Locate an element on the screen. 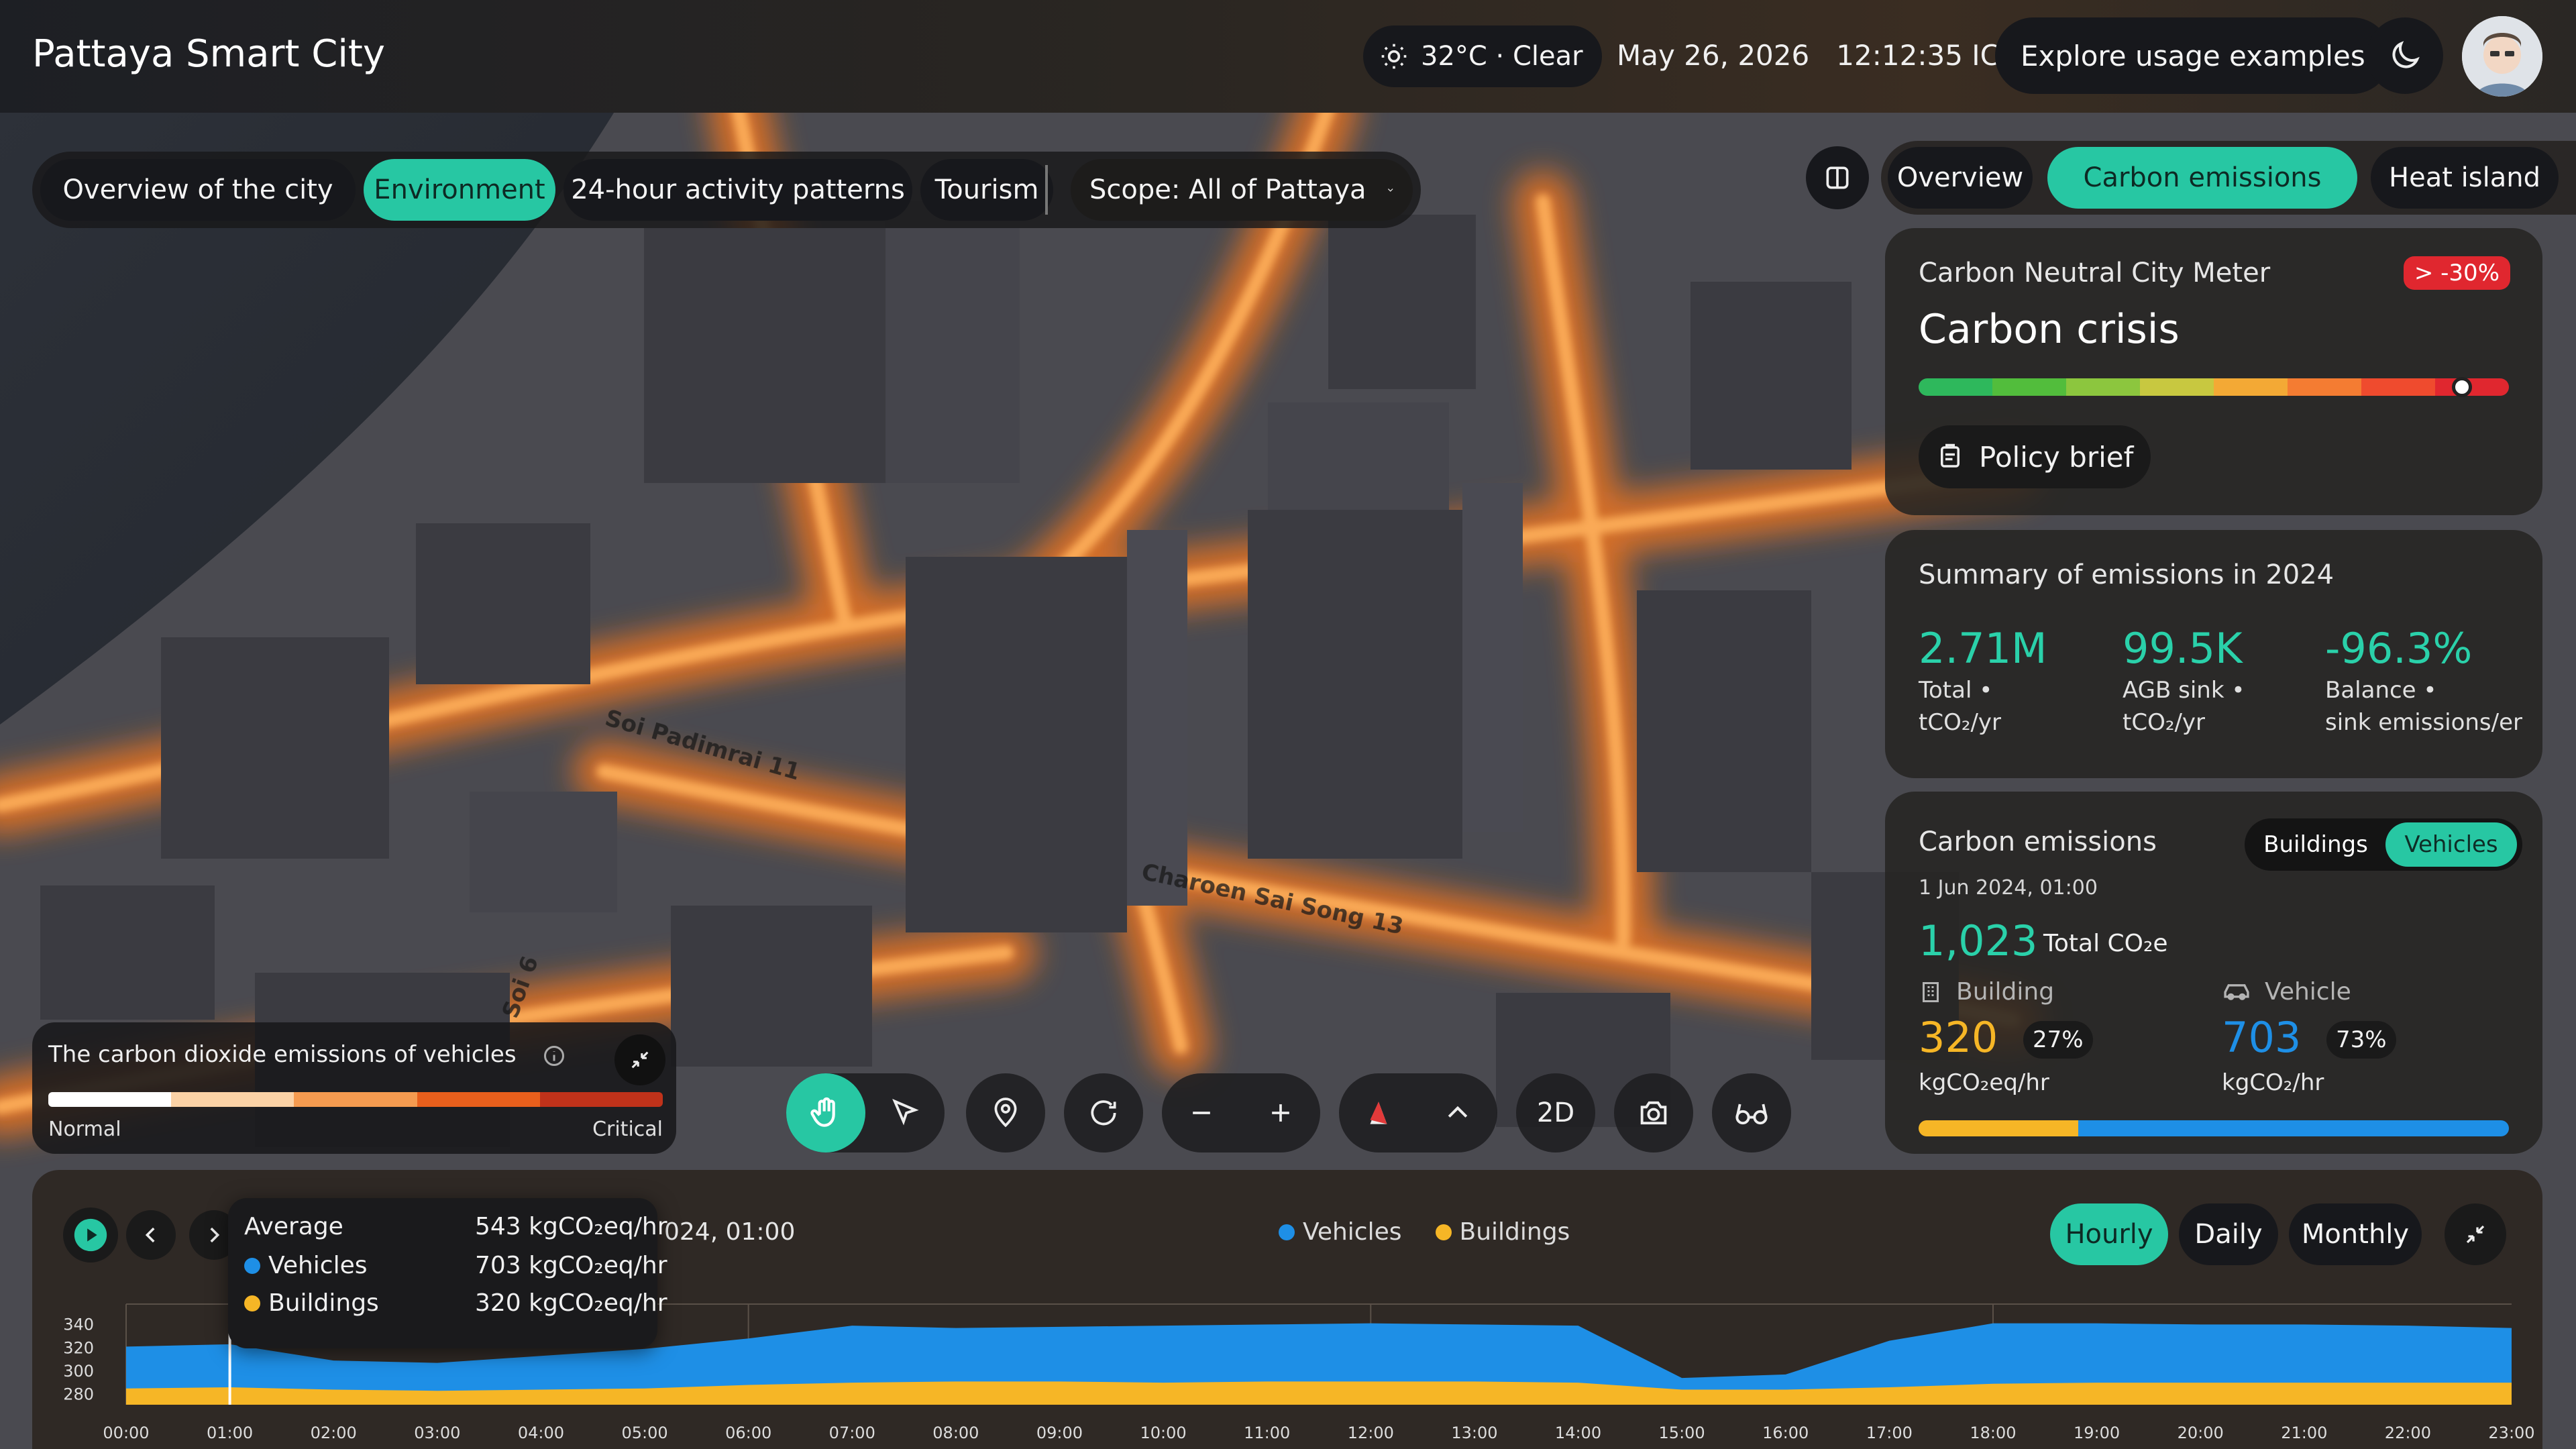 Image resolution: width=2576 pixels, height=1449 pixels. summary-title: Summary of emissions in 2024 is located at coordinates (2126, 574).